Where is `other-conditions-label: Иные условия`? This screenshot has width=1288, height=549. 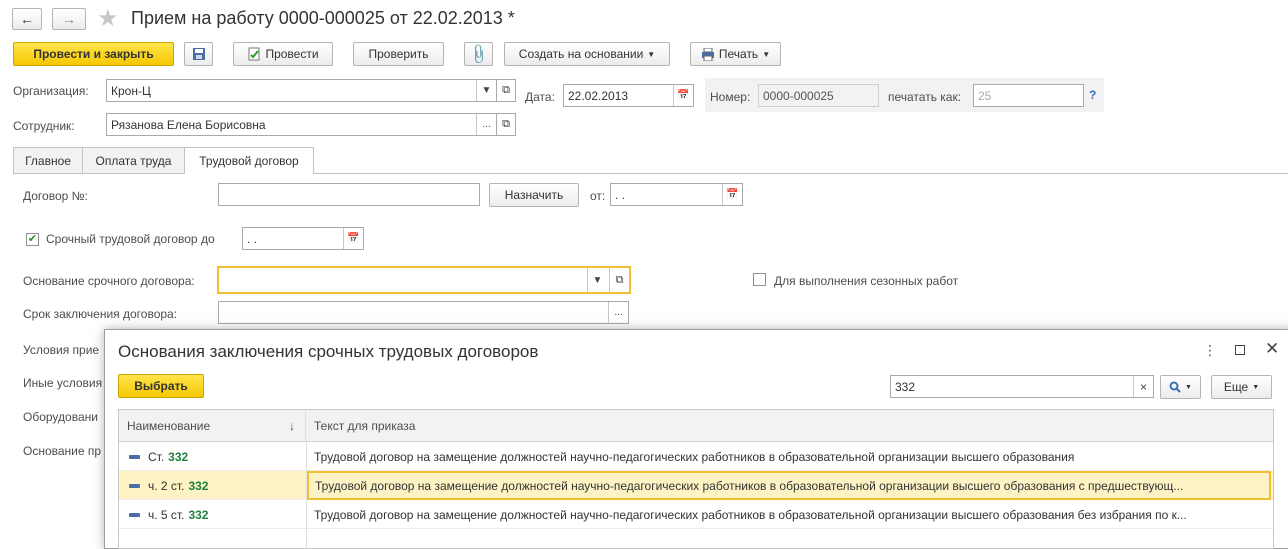
other-conditions-label: Иные условия is located at coordinates (63, 383).